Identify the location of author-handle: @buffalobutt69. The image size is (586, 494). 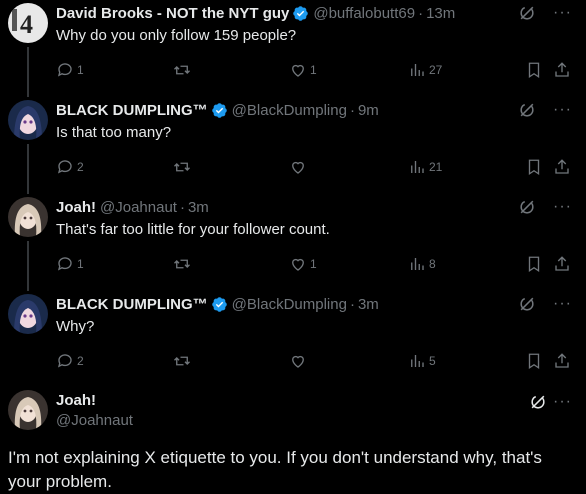
(364, 13).